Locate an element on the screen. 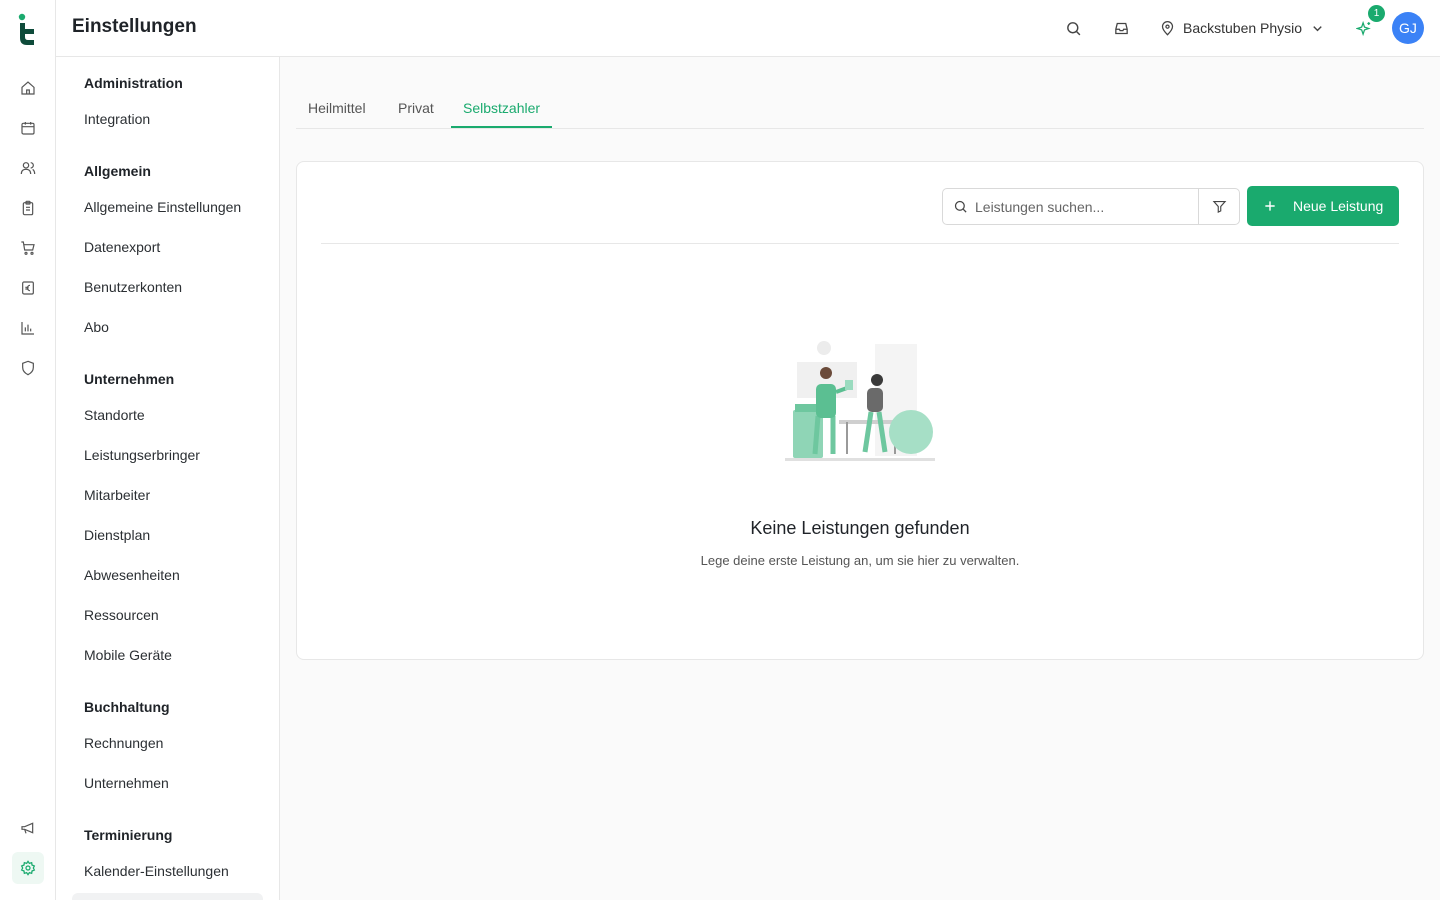 The image size is (1440, 900). sidebar-item-integration: Integration is located at coordinates (117, 119).